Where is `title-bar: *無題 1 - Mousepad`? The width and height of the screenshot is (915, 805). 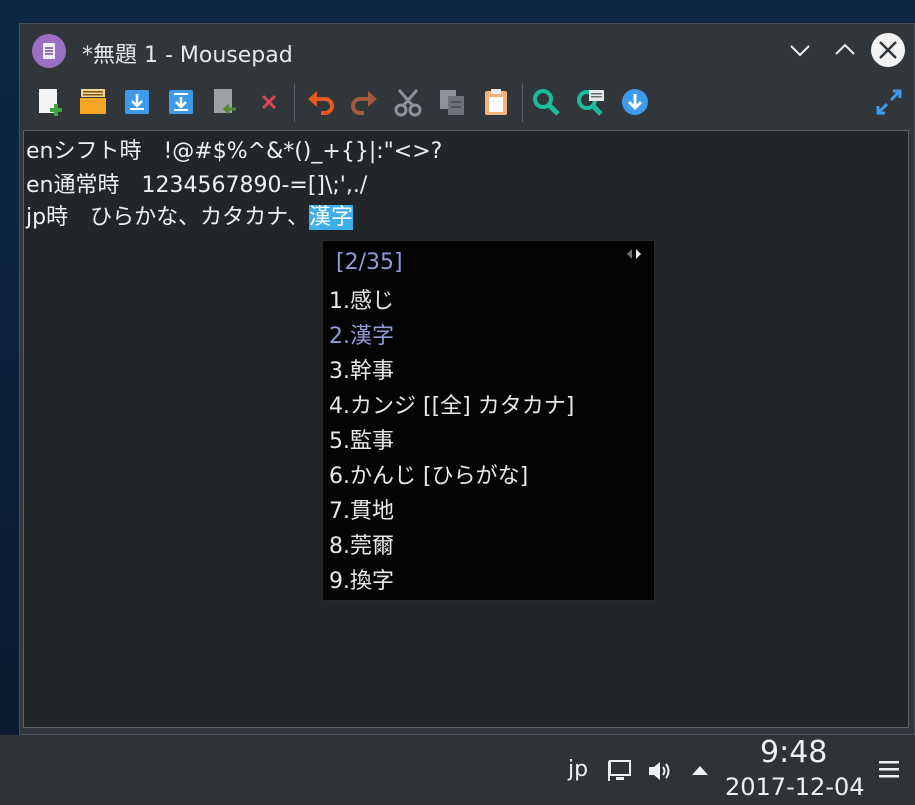 title-bar: *無題 1 - Mousepad is located at coordinates (467, 50).